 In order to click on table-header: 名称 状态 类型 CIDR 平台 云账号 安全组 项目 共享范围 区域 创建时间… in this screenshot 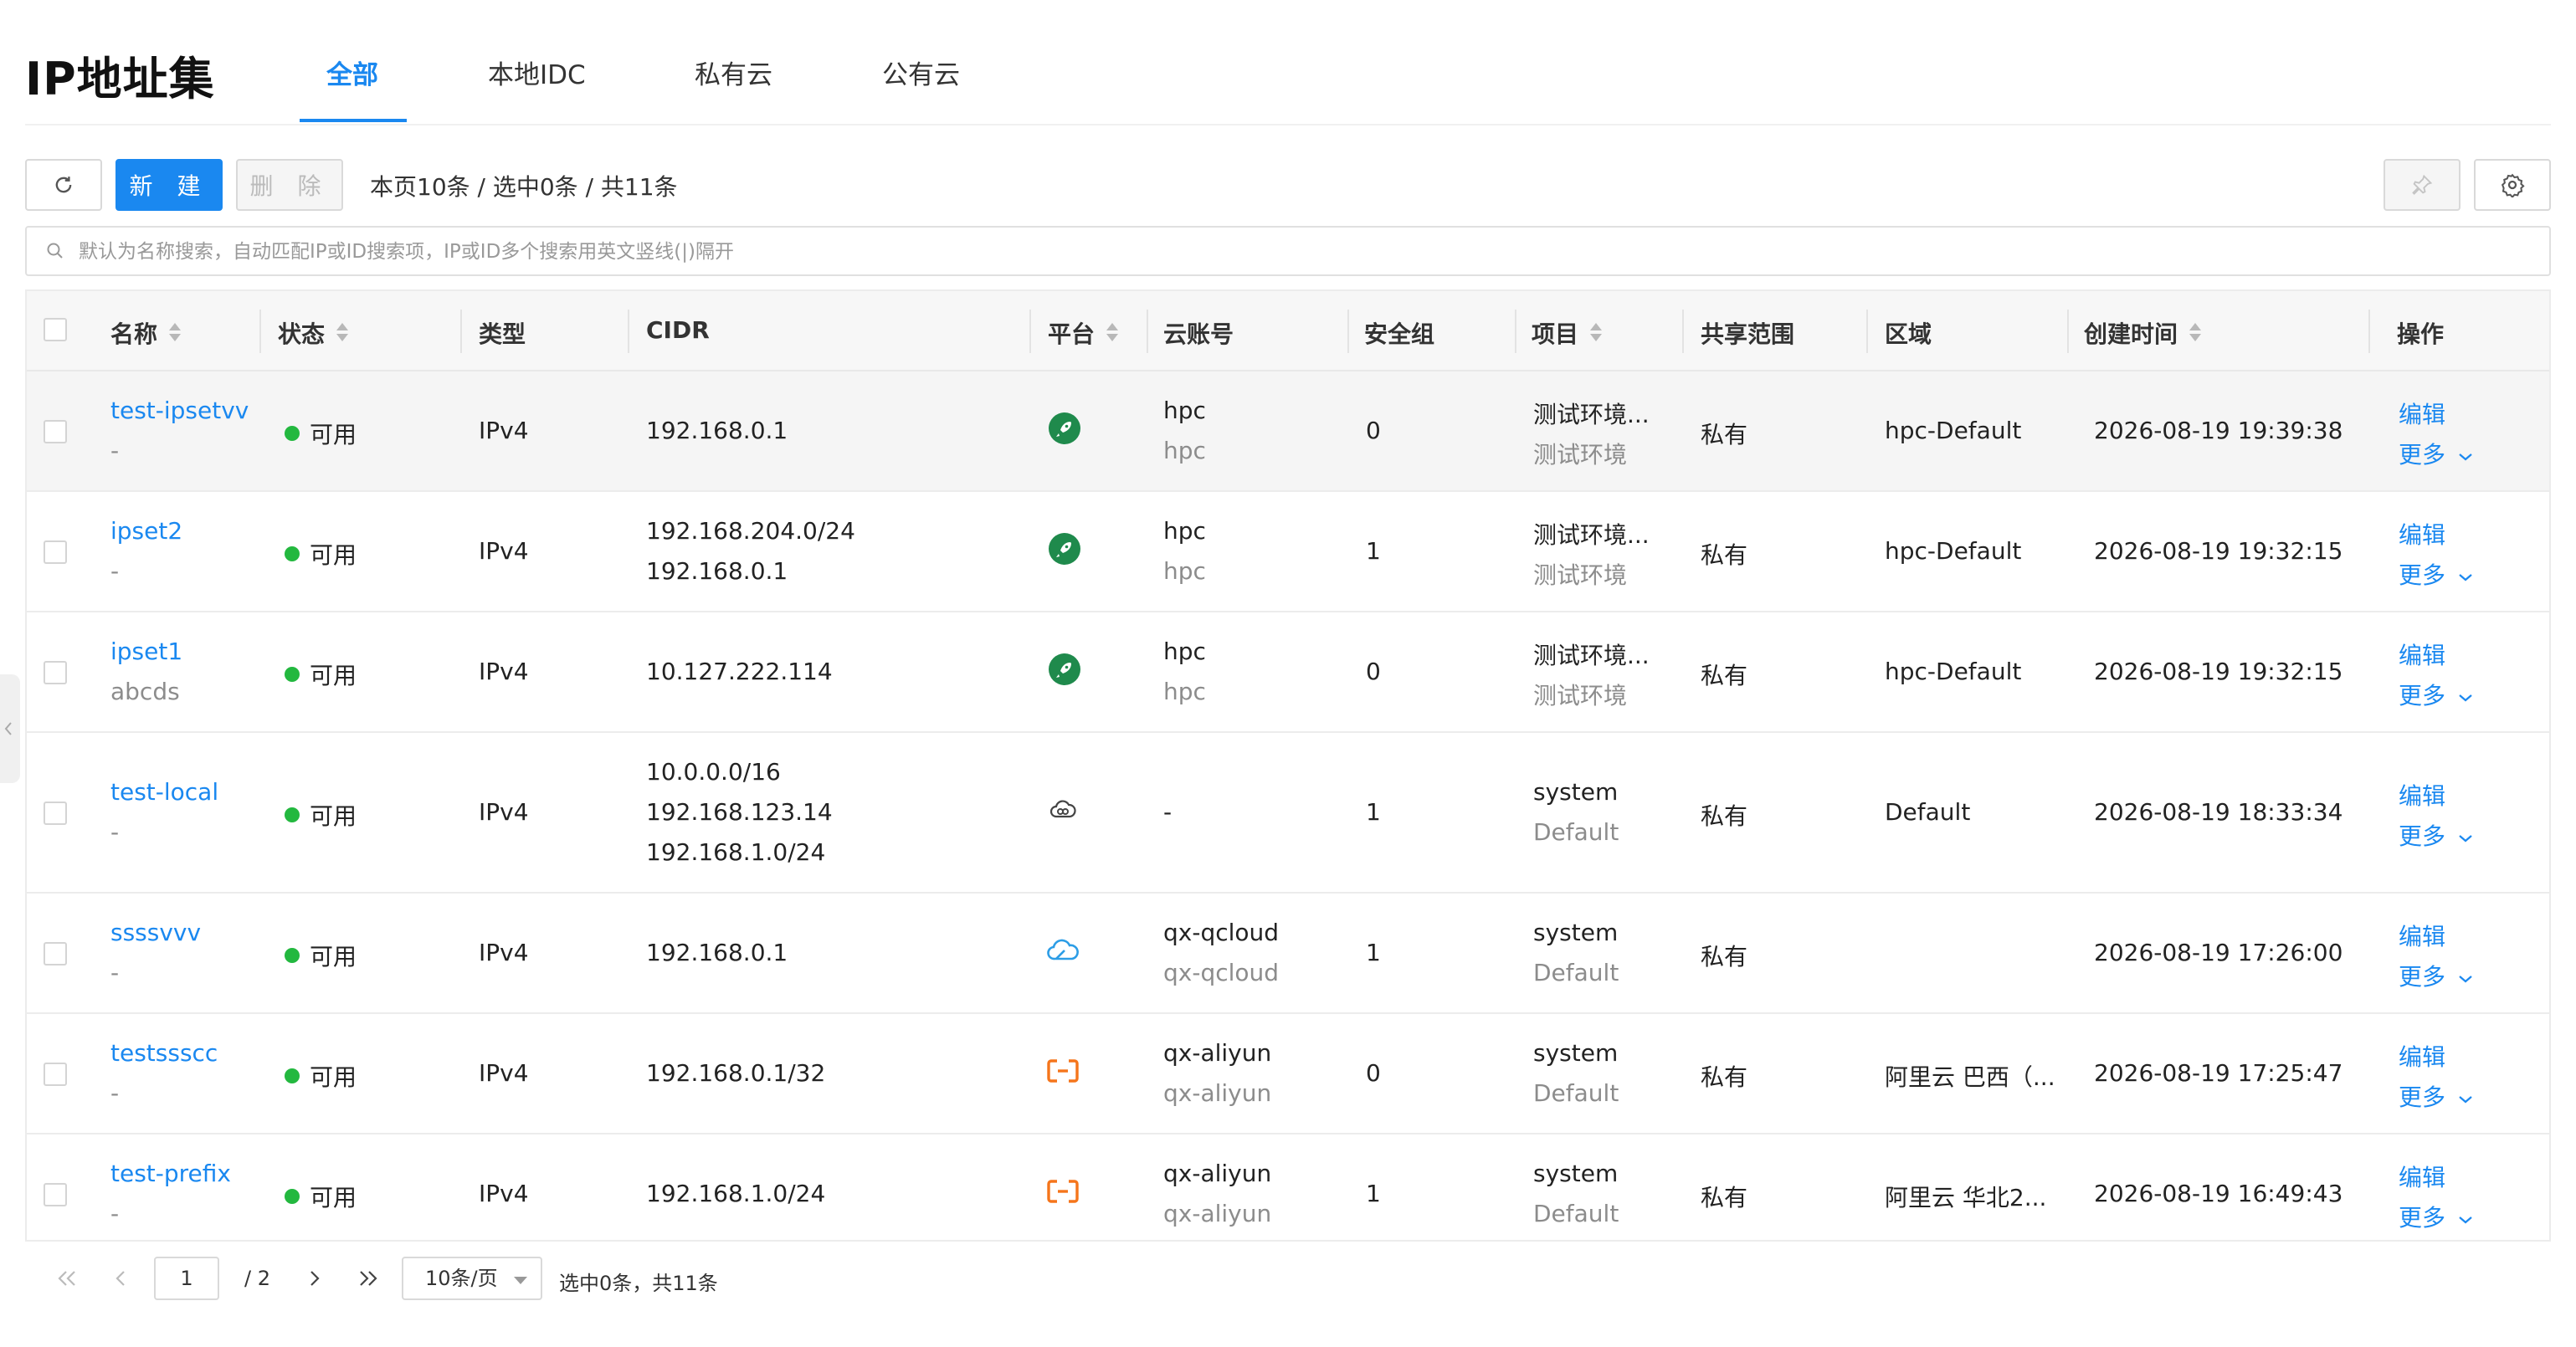, I will do `click(1288, 331)`.